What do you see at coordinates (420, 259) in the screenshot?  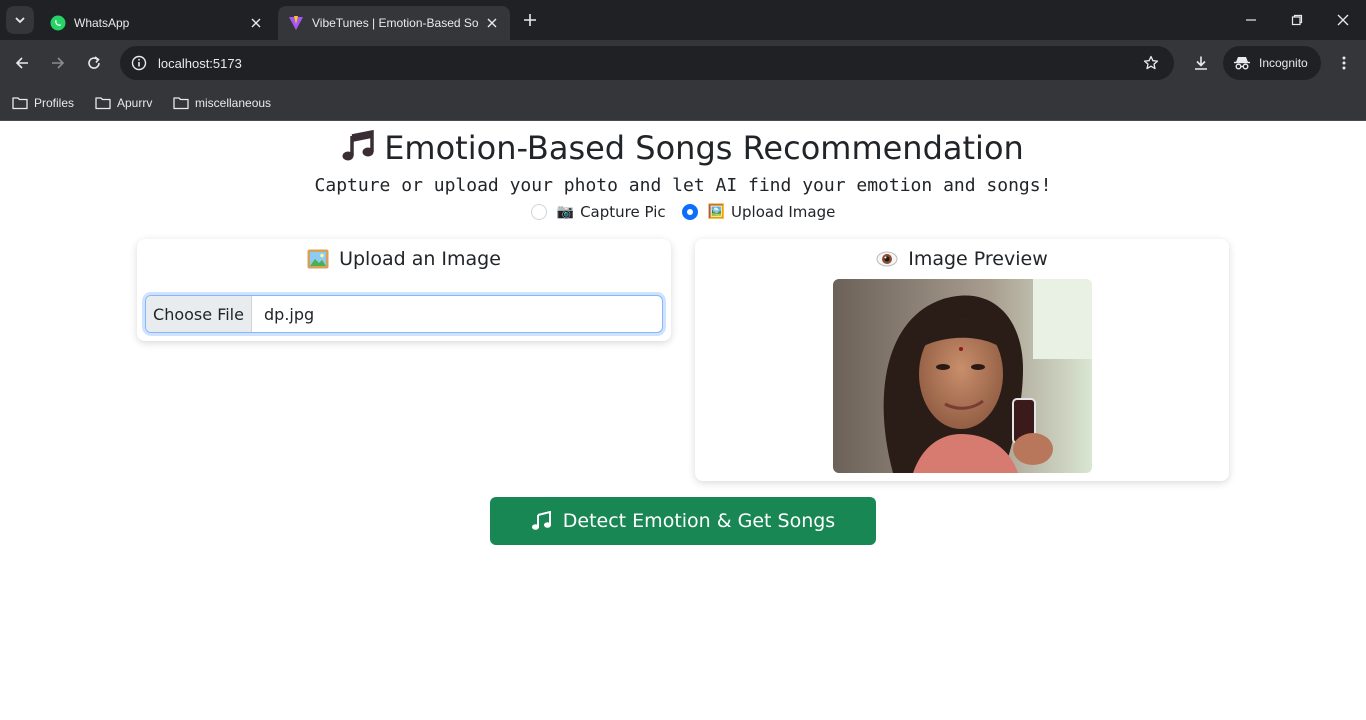 I see `upload-card-title: Upload an Image` at bounding box center [420, 259].